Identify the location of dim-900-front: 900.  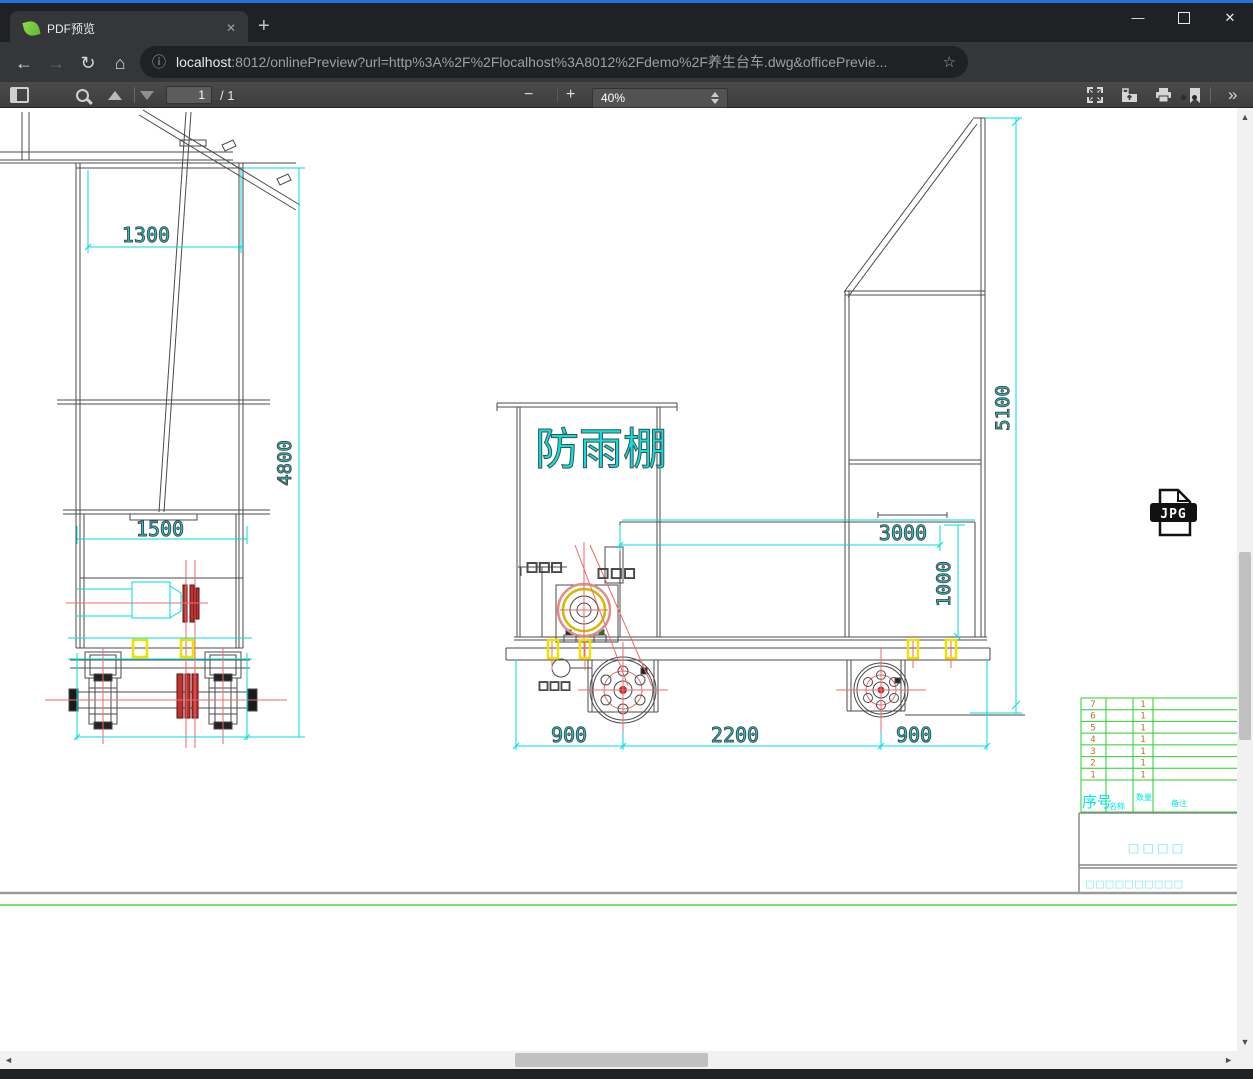
(569, 735).